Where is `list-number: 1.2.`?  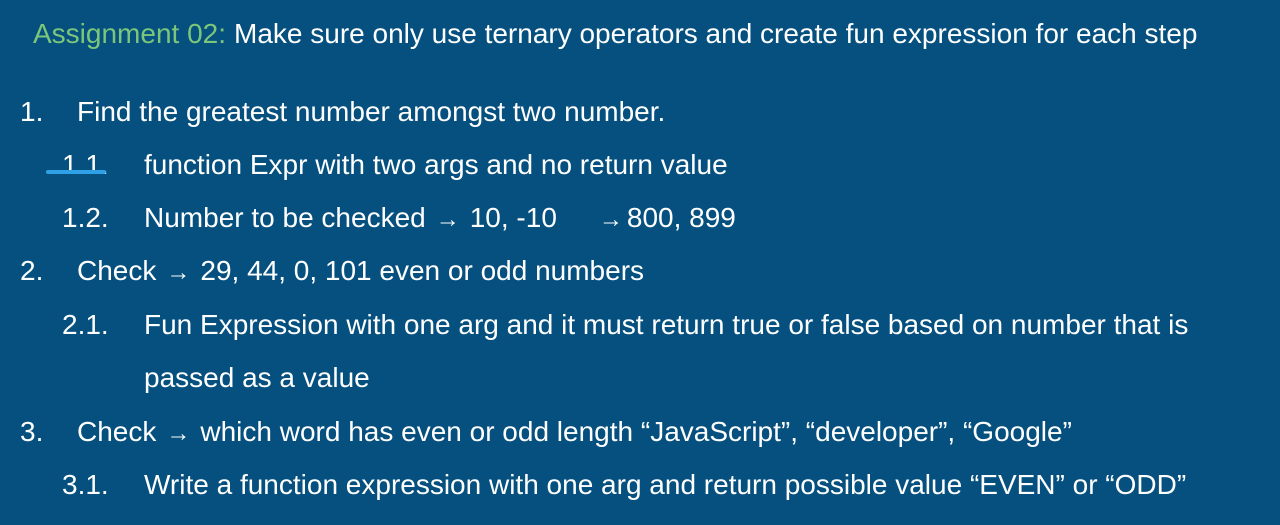 list-number: 1.2. is located at coordinates (85, 217).